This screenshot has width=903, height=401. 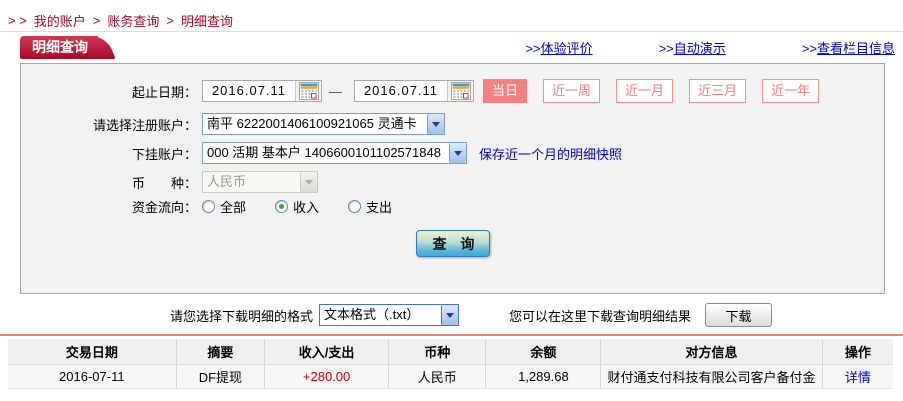 I want to click on registered-account-select: 南平 6222001406100921065 灵通卡, so click(x=323, y=124).